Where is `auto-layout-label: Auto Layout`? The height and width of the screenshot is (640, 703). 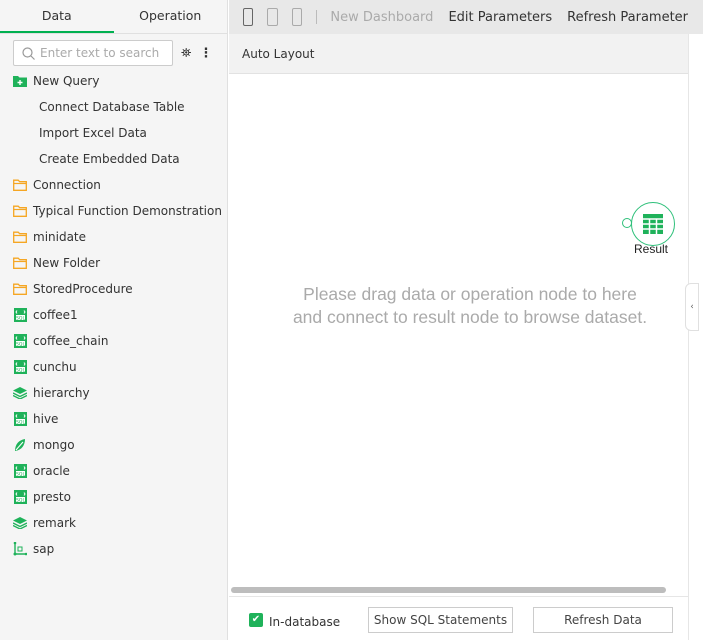
auto-layout-label: Auto Layout is located at coordinates (458, 54).